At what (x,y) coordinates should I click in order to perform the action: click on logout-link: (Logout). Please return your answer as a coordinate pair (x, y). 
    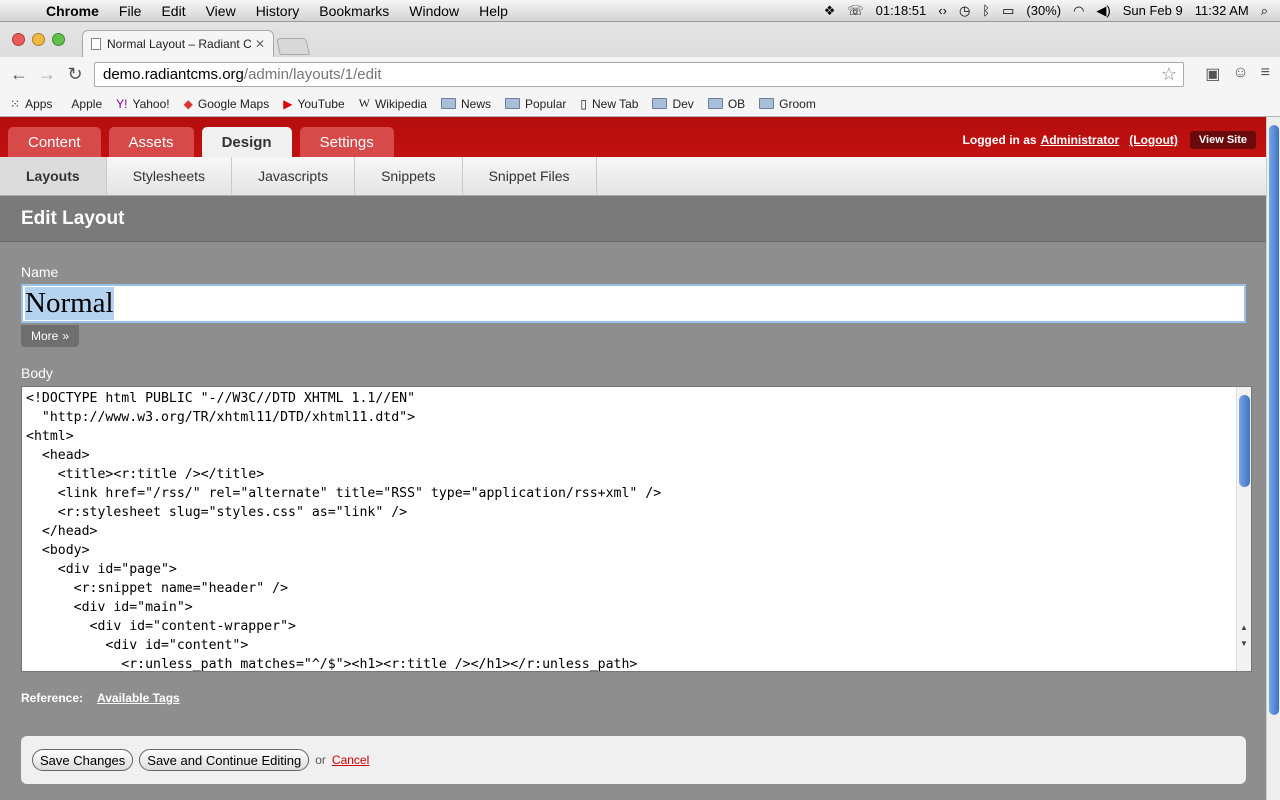
    Looking at the image, I should click on (1153, 140).